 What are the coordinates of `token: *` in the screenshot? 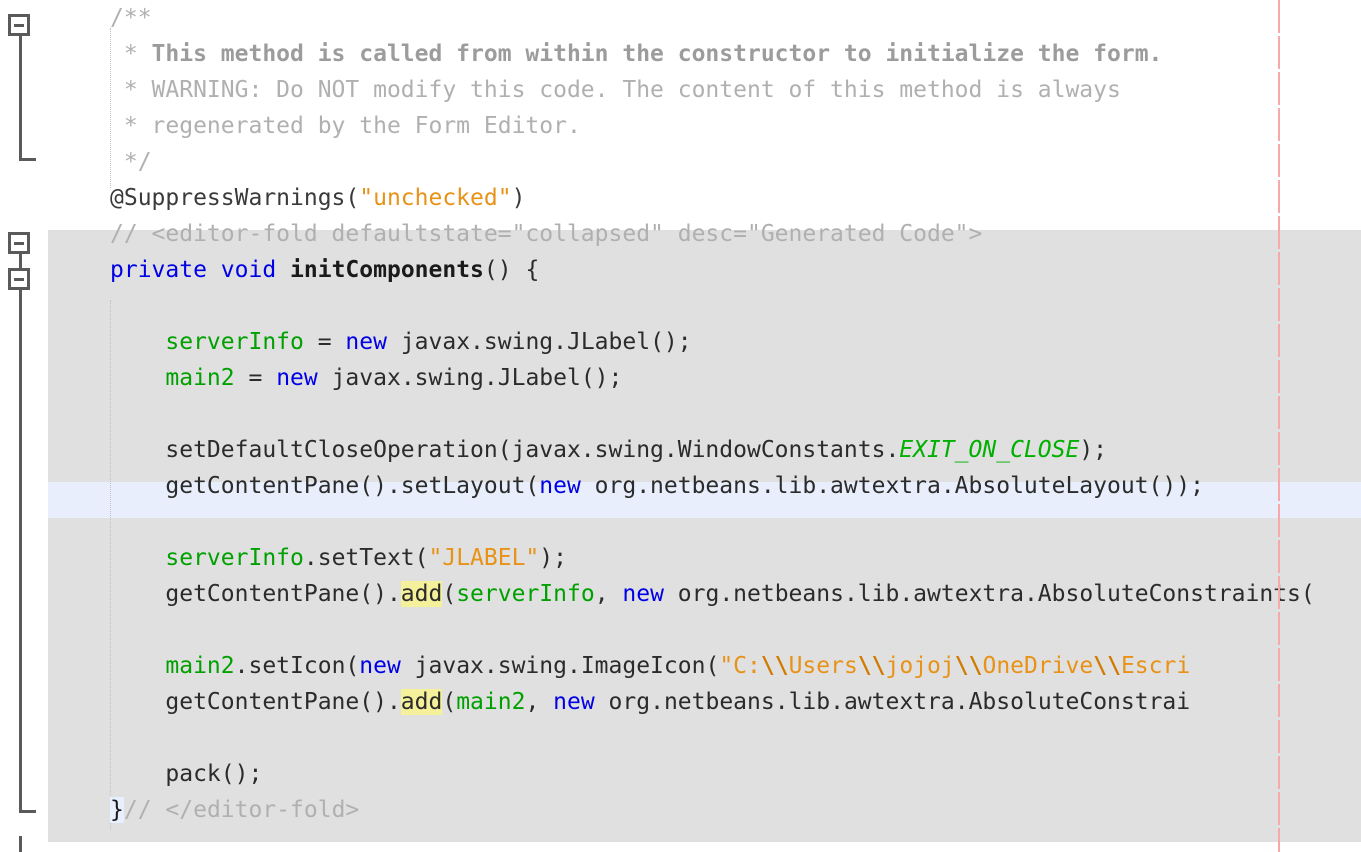 It's located at (131, 54).